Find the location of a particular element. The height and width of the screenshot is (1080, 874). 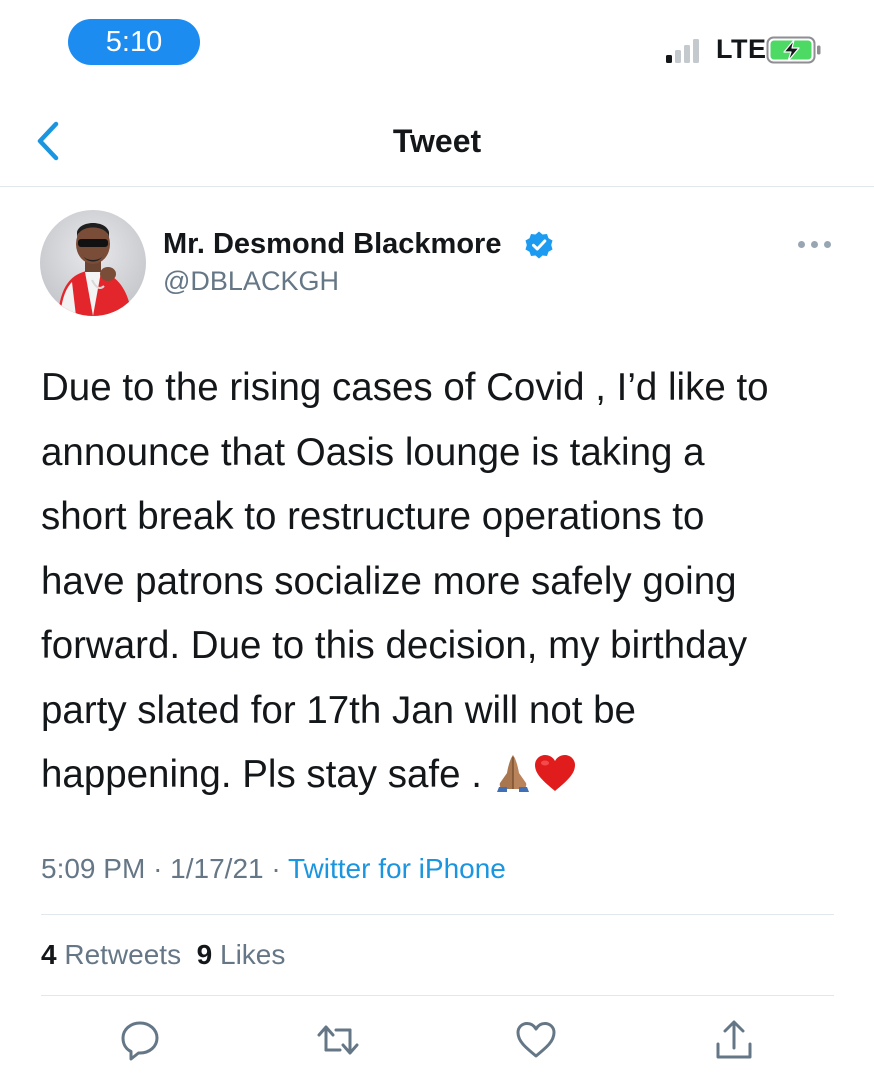

more-options-button is located at coordinates (815, 244).